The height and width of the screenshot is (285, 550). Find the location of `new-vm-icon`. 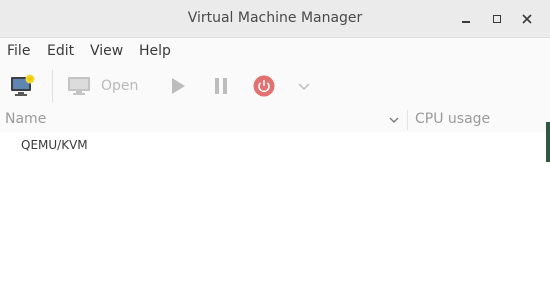

new-vm-icon is located at coordinates (23, 85).